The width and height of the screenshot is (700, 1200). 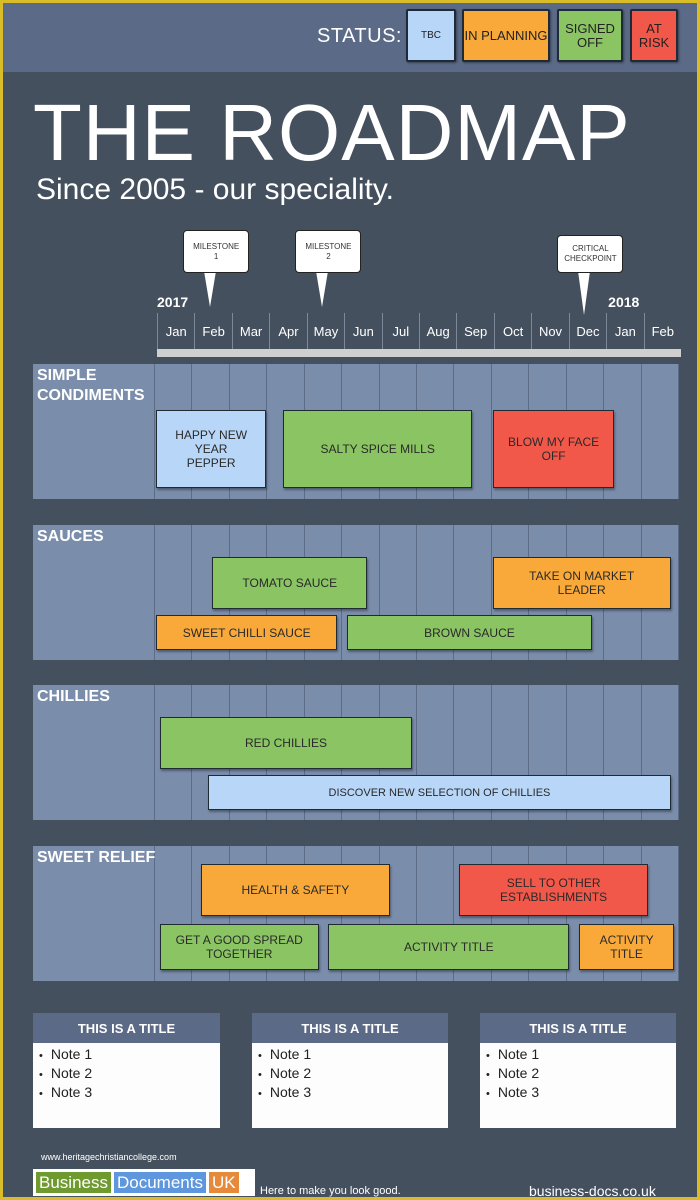 I want to click on month-label: Sep, so click(x=474, y=331).